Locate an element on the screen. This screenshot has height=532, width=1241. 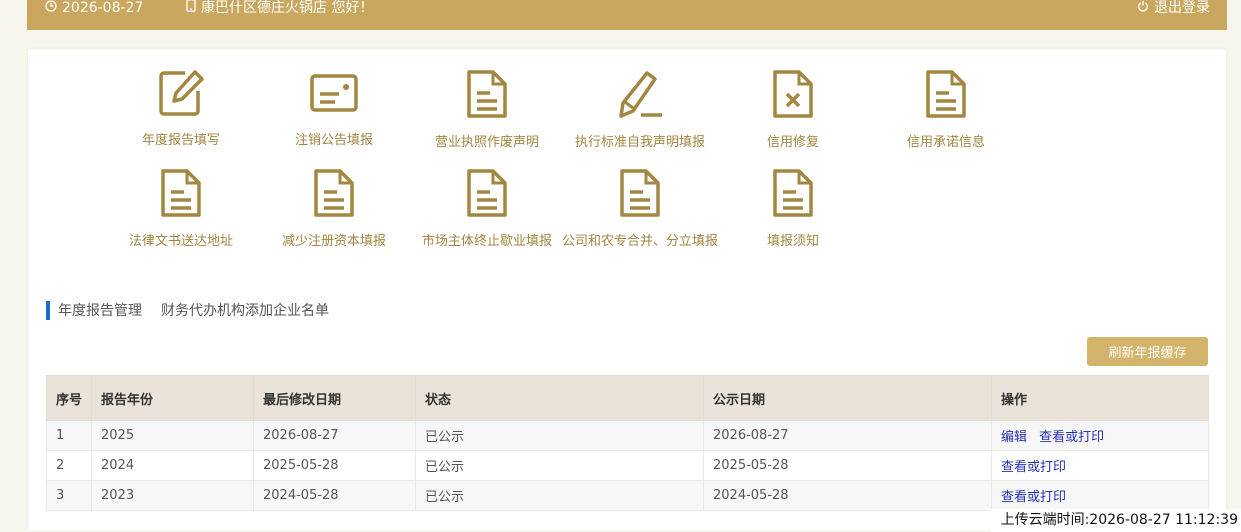
card-icon is located at coordinates (334, 93).